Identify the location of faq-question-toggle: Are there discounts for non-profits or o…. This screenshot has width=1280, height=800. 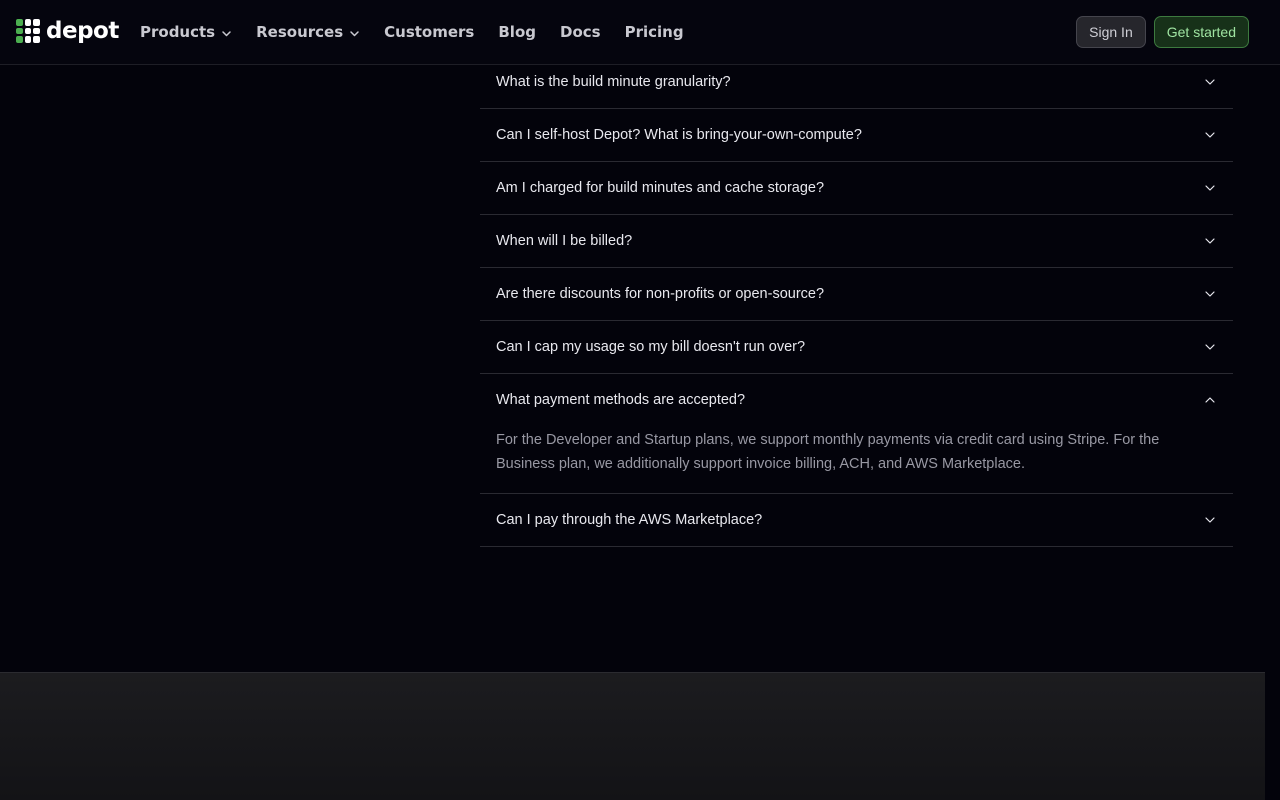
(856, 294).